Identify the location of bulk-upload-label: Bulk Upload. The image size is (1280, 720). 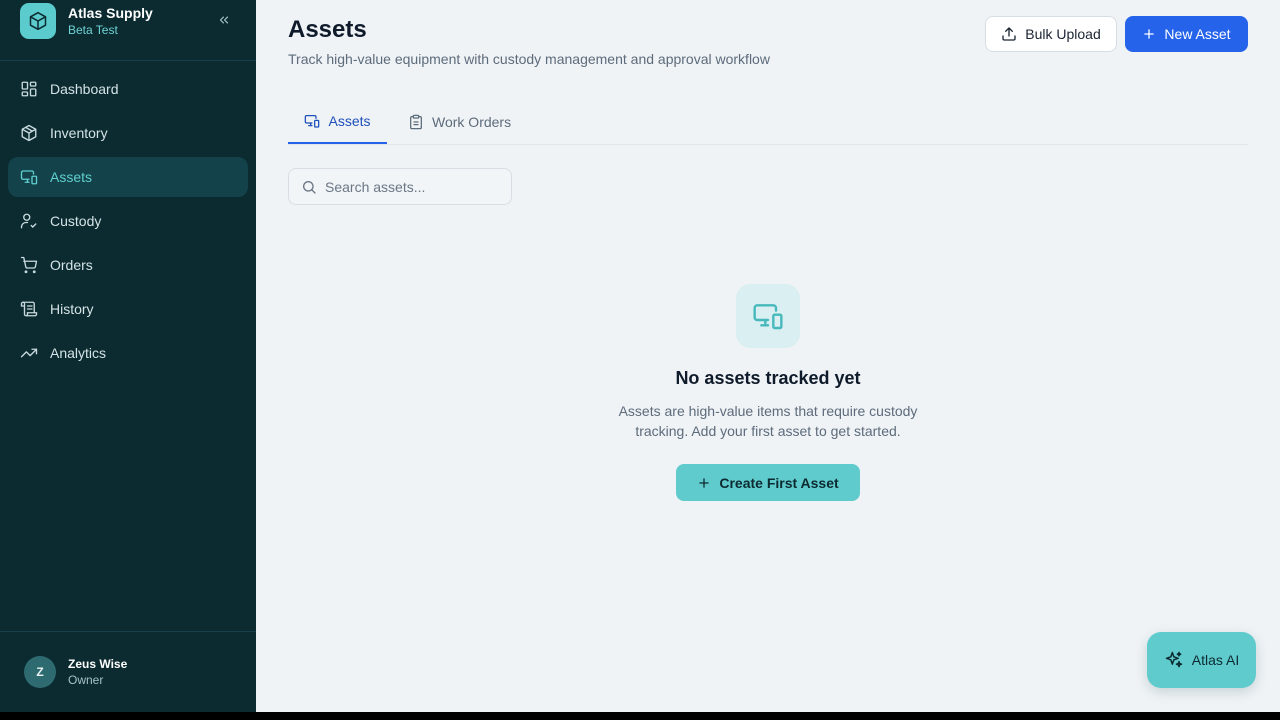
(1063, 34).